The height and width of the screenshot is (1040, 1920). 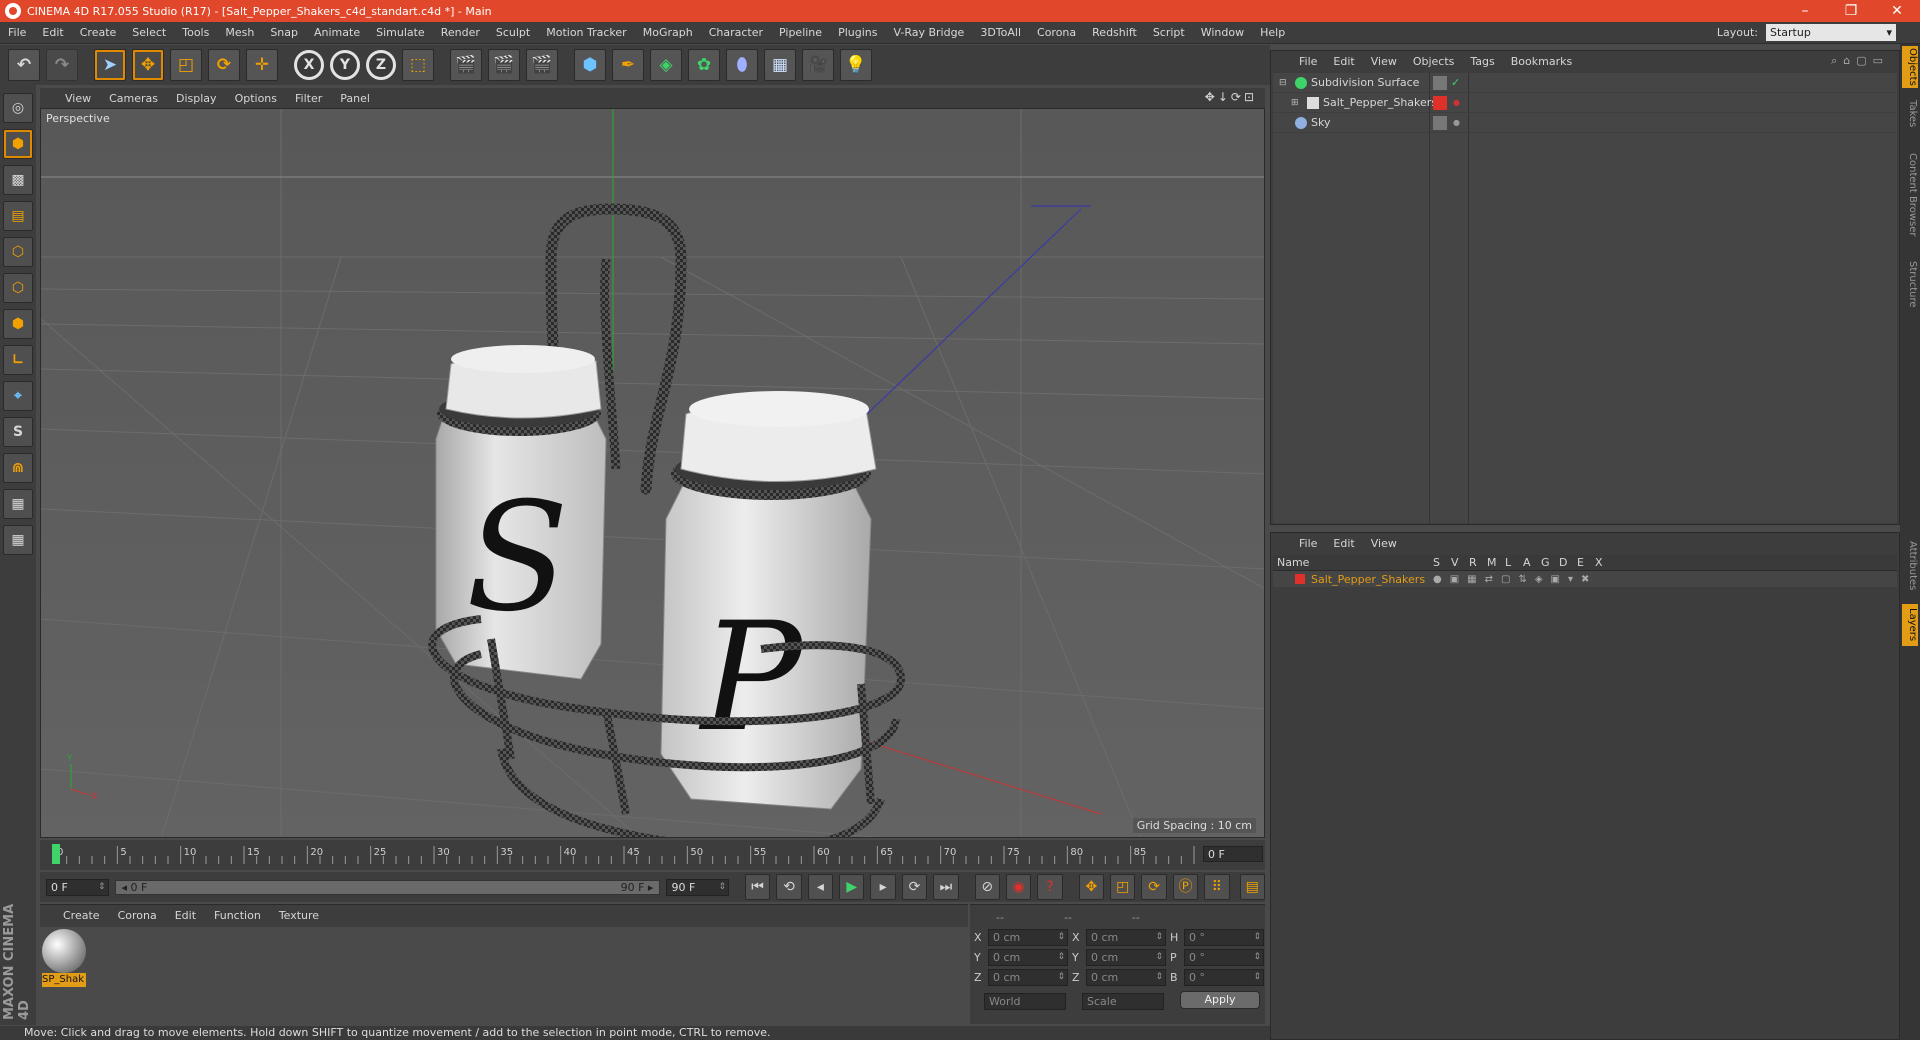 I want to click on next-frame-button: ▸, so click(x=883, y=887).